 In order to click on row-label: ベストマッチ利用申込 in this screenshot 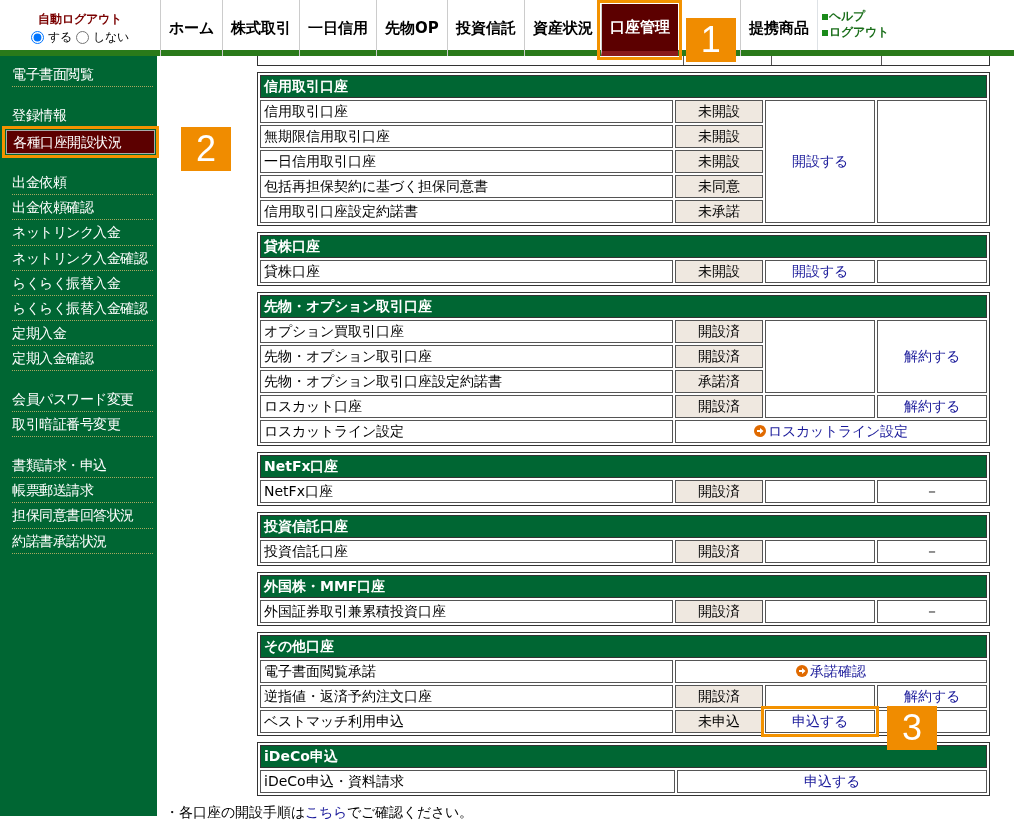, I will do `click(466, 721)`.